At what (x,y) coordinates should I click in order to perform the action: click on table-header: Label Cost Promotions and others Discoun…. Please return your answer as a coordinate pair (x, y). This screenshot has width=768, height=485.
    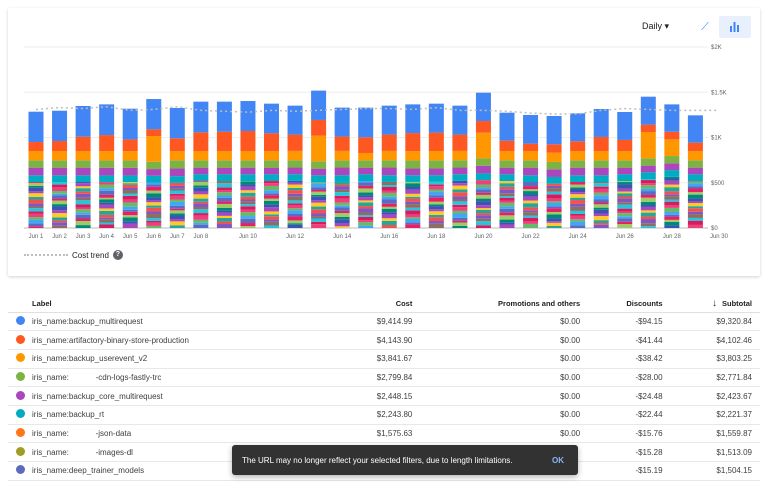
    Looking at the image, I should click on (384, 304).